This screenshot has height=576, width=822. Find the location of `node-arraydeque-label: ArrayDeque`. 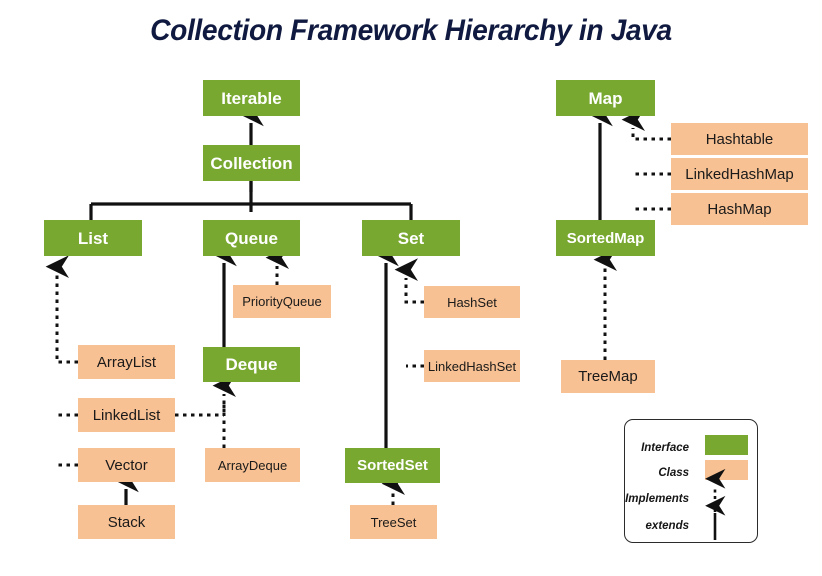

node-arraydeque-label: ArrayDeque is located at coordinates (252, 465).